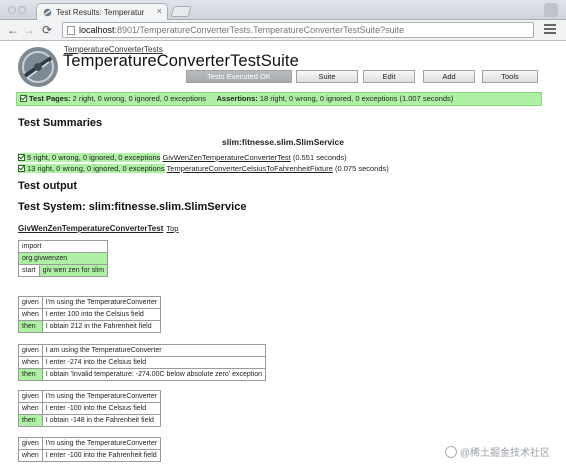  Describe the element at coordinates (60, 123) in the screenshot. I see `test-summaries-heading: Test Summaries` at that location.